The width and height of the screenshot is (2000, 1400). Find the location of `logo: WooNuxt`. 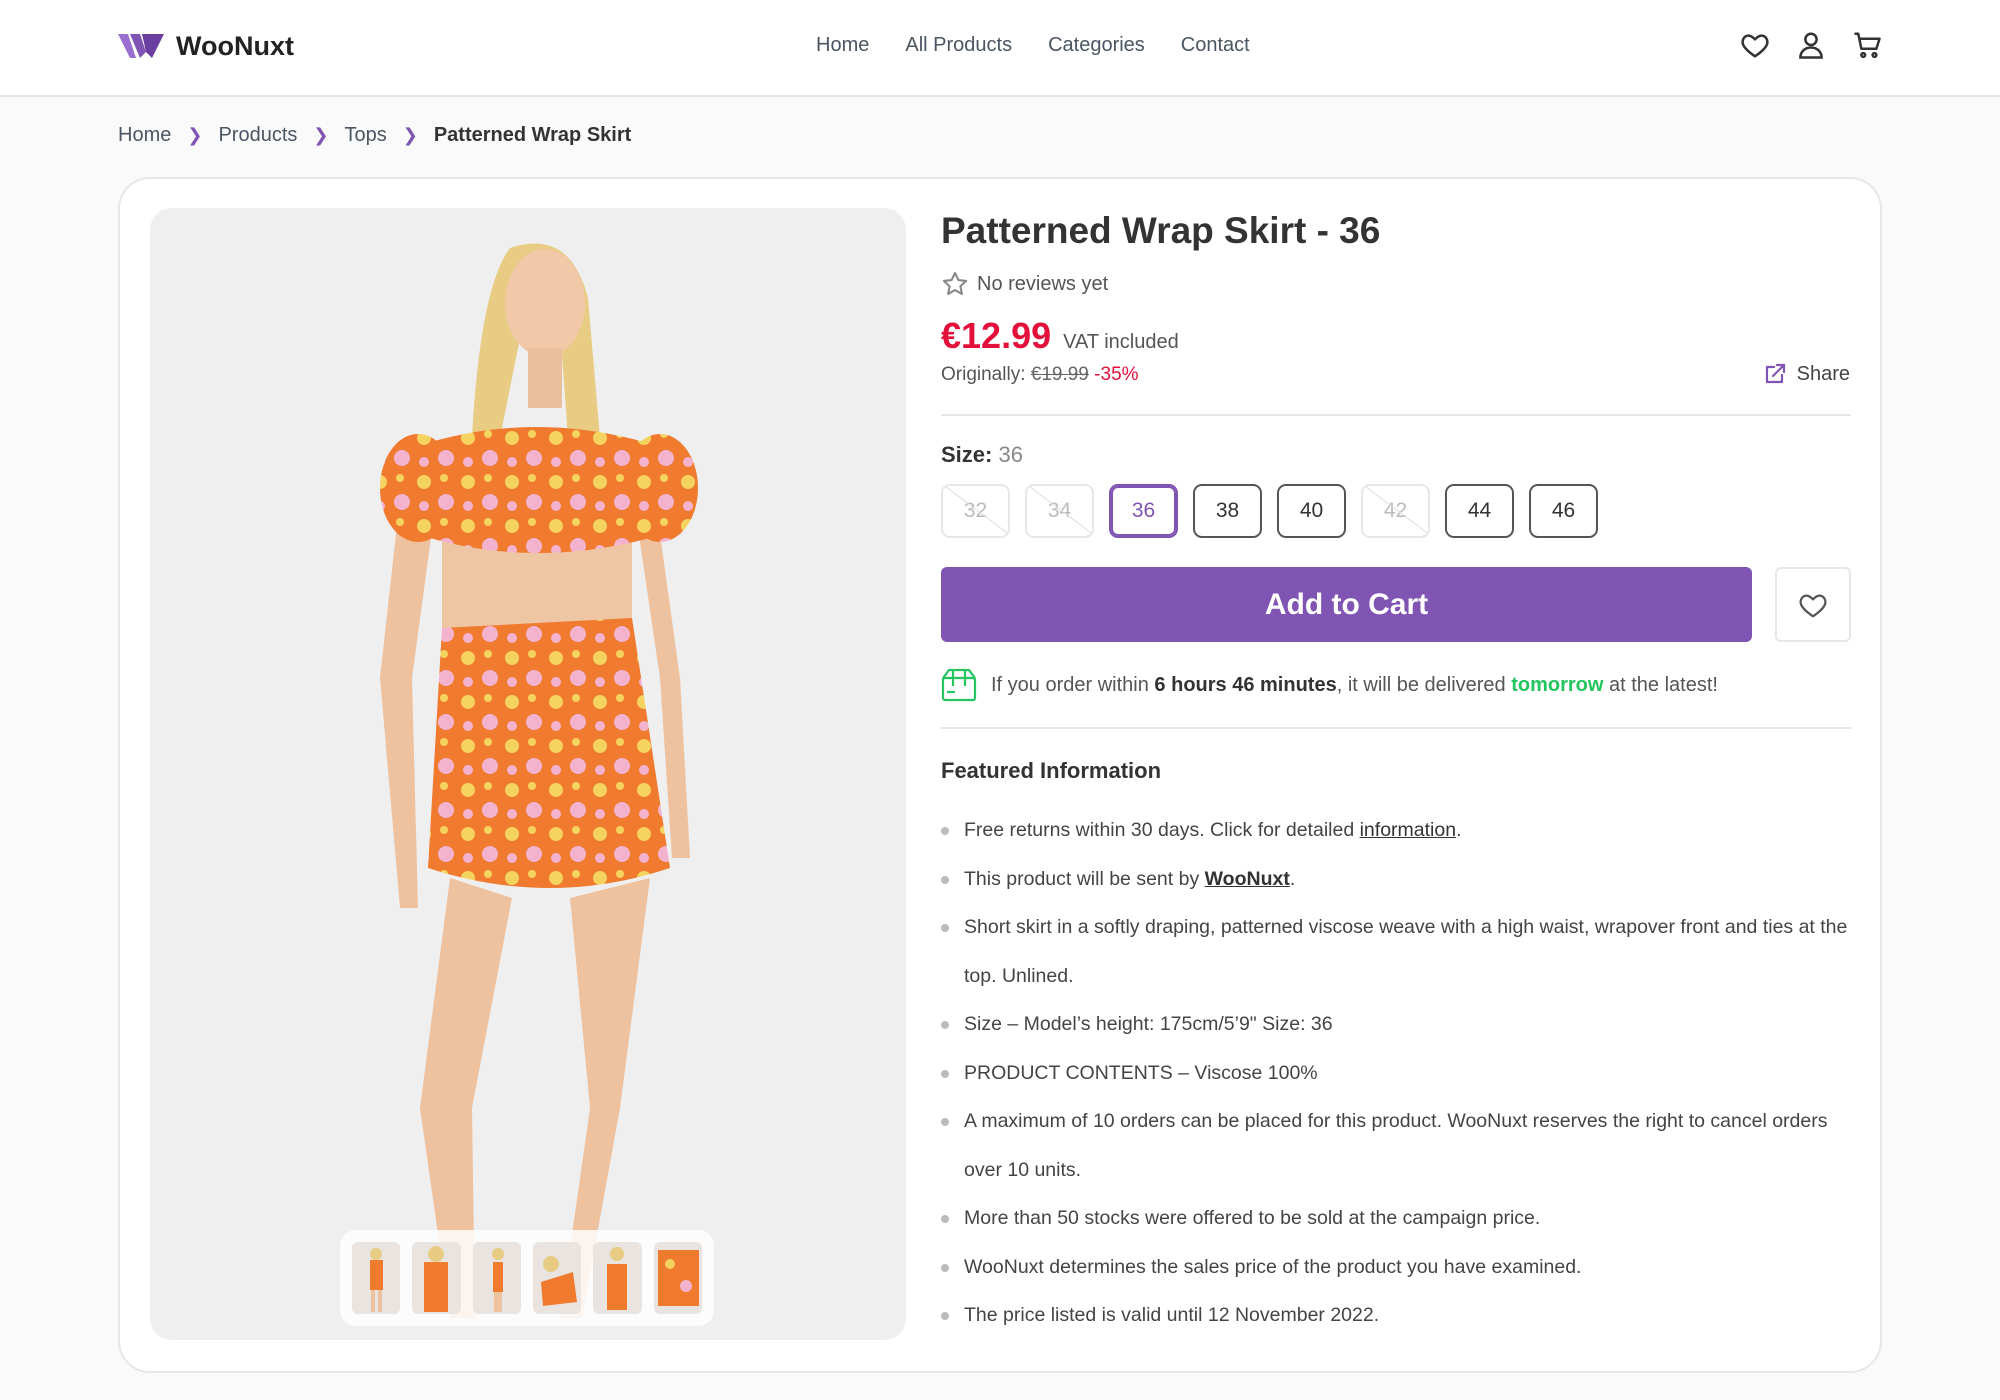

logo: WooNuxt is located at coordinates (206, 46).